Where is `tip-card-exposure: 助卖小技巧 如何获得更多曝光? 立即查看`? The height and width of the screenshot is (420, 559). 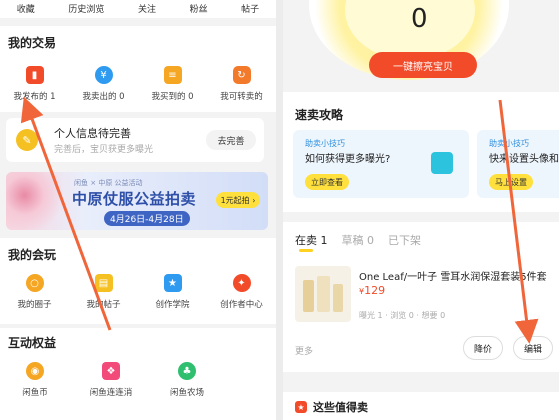 tip-card-exposure: 助卖小技巧 如何获得更多曝光? 立即查看 is located at coordinates (381, 164).